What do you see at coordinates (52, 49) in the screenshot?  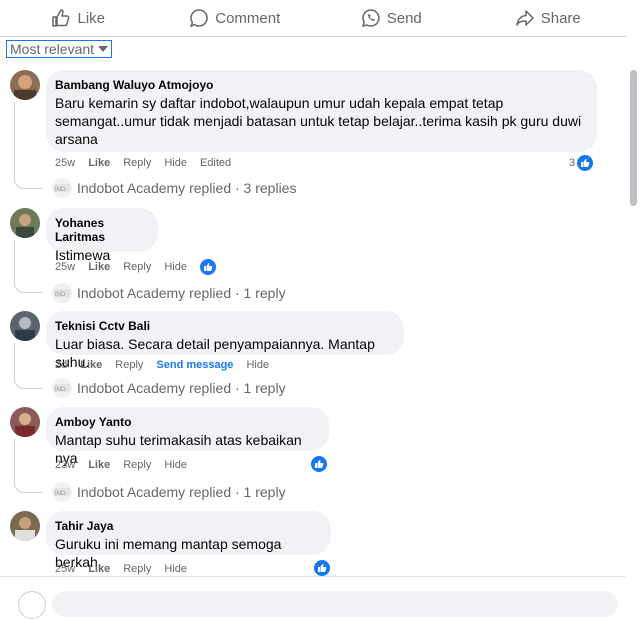 I see `sort-label: Most relevant` at bounding box center [52, 49].